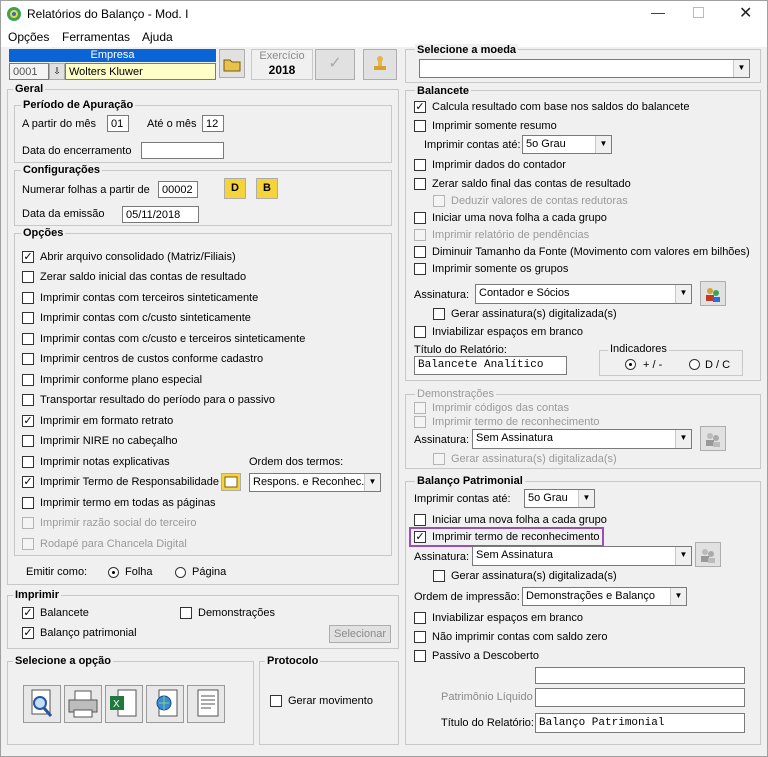 This screenshot has width=768, height=757. What do you see at coordinates (178, 189) in the screenshot?
I see `number-from-field: 00002` at bounding box center [178, 189].